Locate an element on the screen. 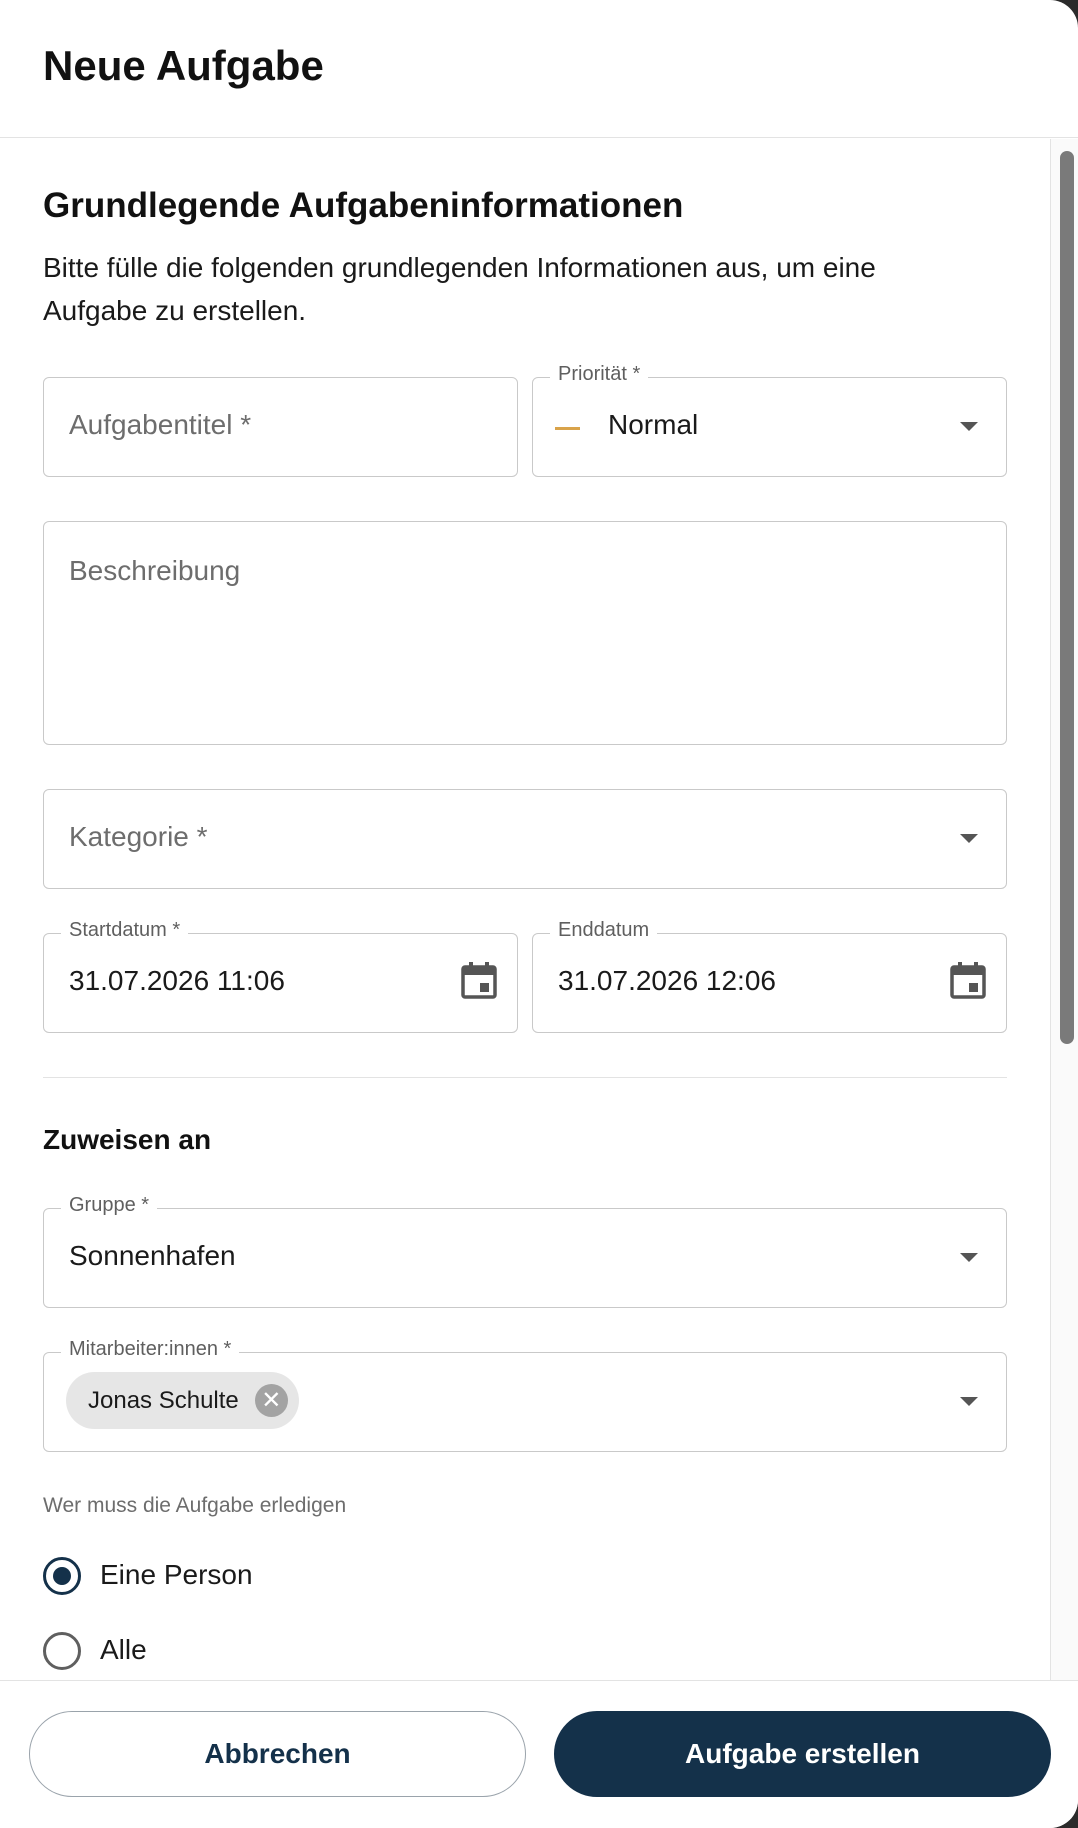 This screenshot has height=1828, width=1078. priority-value: Normal is located at coordinates (653, 424).